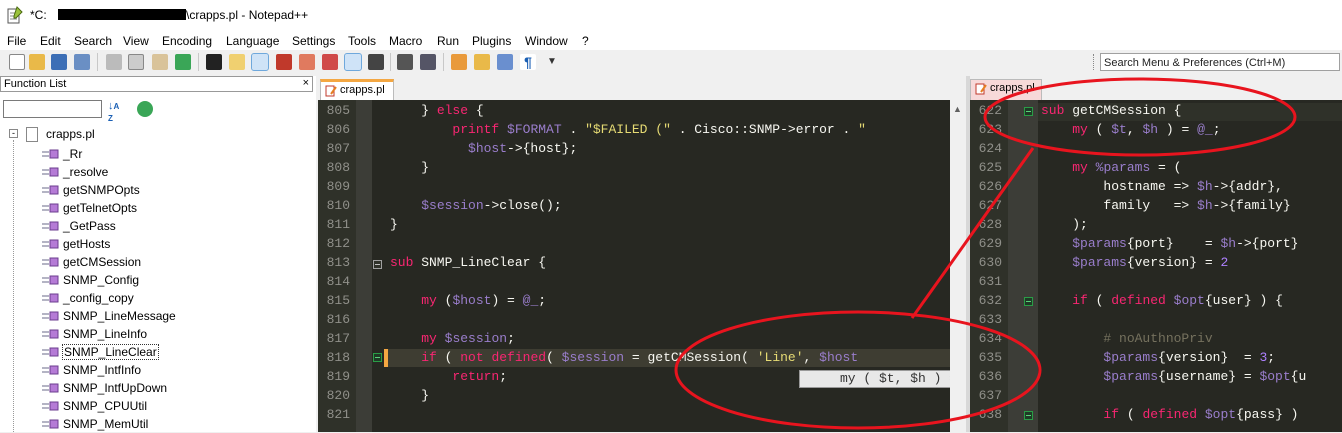 This screenshot has width=1342, height=433. Describe the element at coordinates (990, 262) in the screenshot. I see `line-number: 630` at that location.